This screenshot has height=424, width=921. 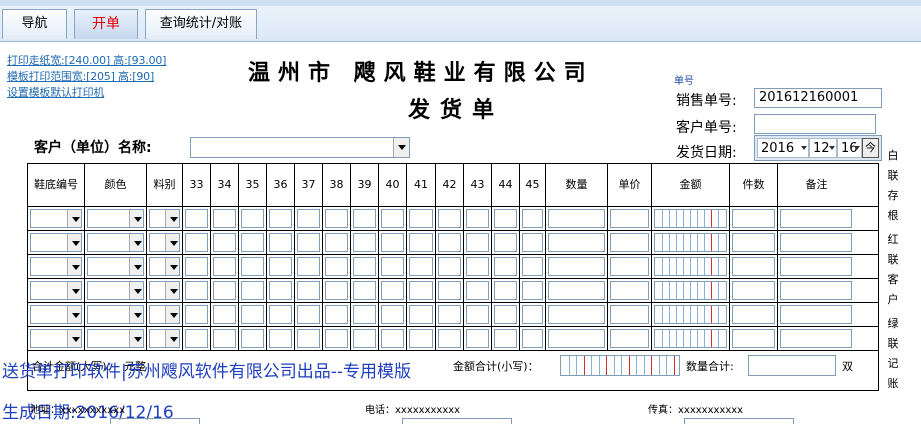 What do you see at coordinates (576, 290) in the screenshot?
I see `quantity-field` at bounding box center [576, 290].